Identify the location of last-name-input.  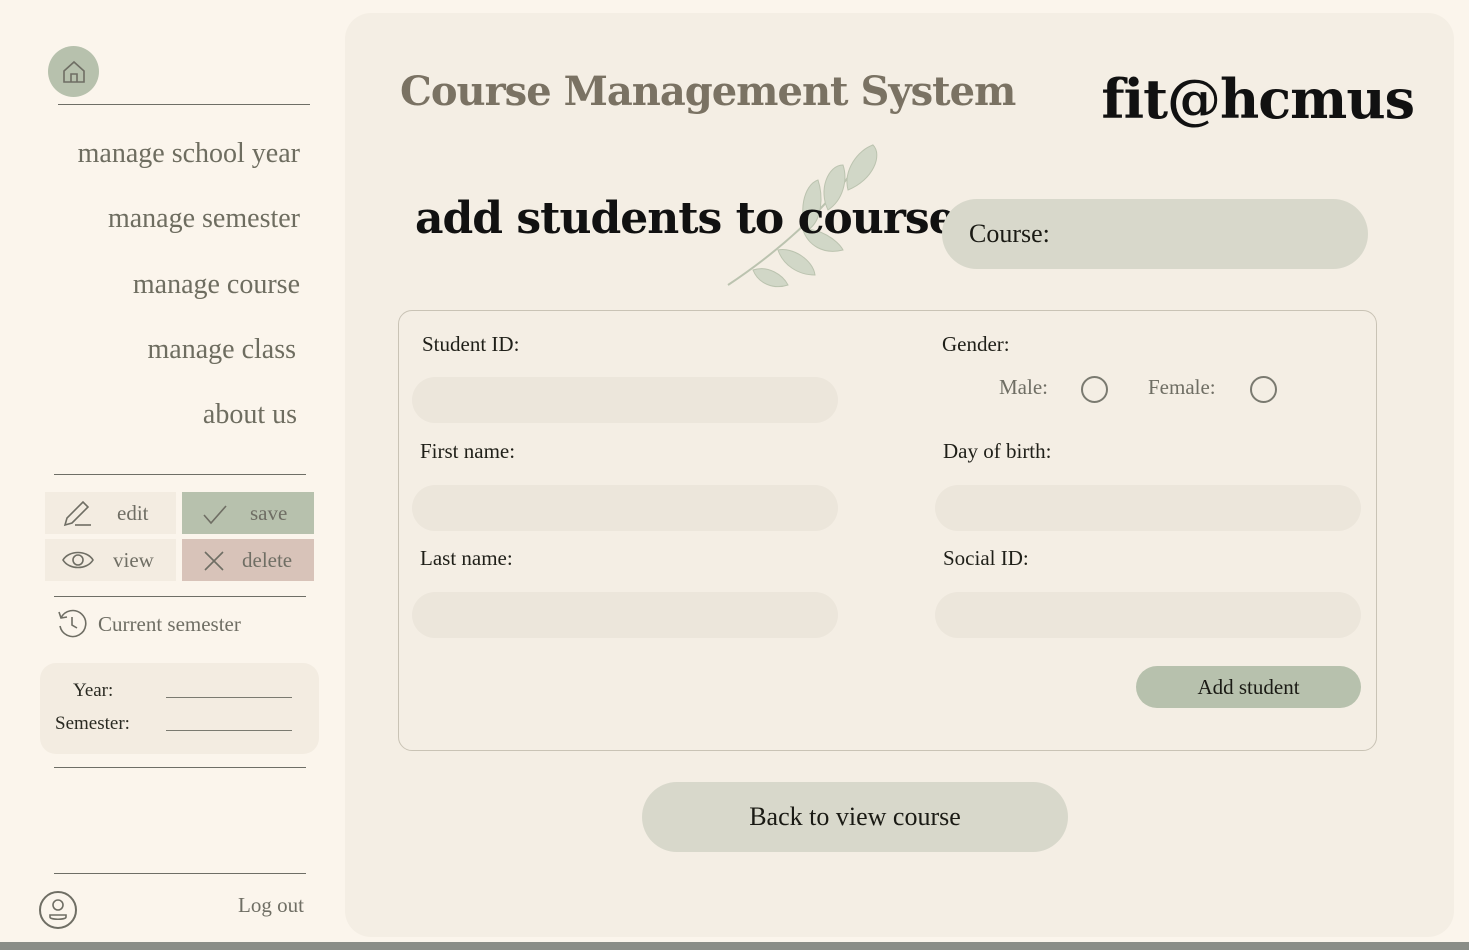
(625, 615).